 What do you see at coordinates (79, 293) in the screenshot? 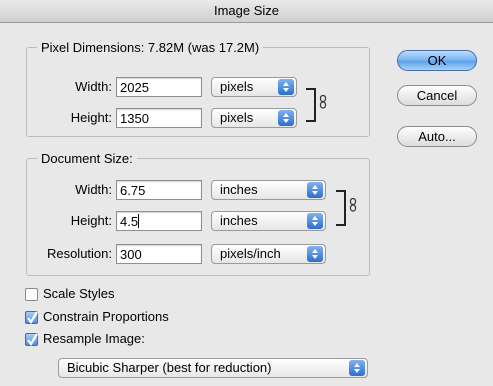
I see `scale-styles-label: Scale Styles` at bounding box center [79, 293].